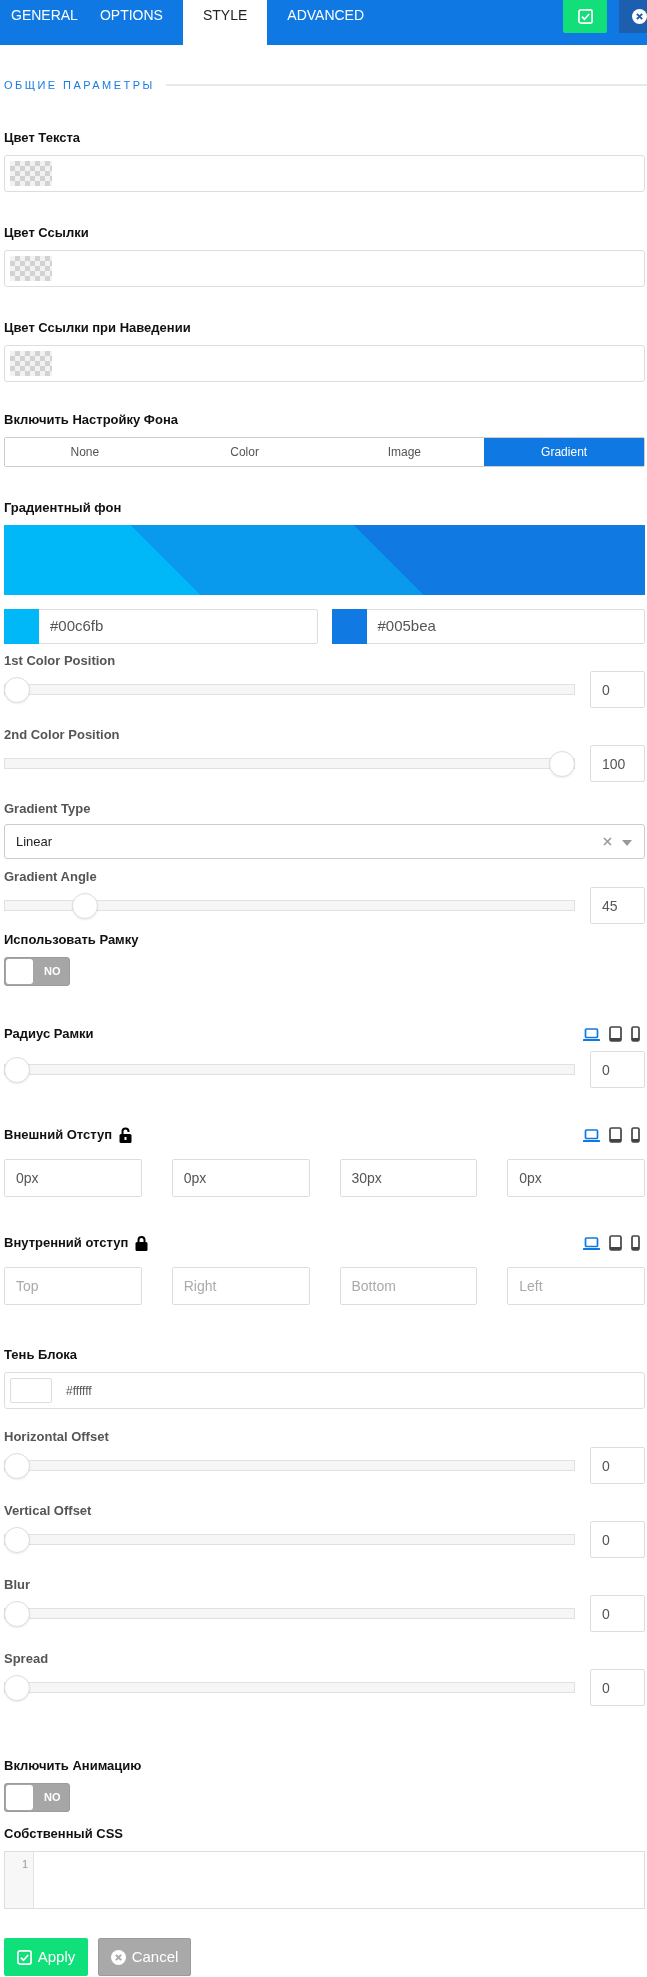 Image resolution: width=647 pixels, height=1977 pixels. Describe the element at coordinates (73, 1766) in the screenshot. I see `field-label: Включить Анимацию` at that location.